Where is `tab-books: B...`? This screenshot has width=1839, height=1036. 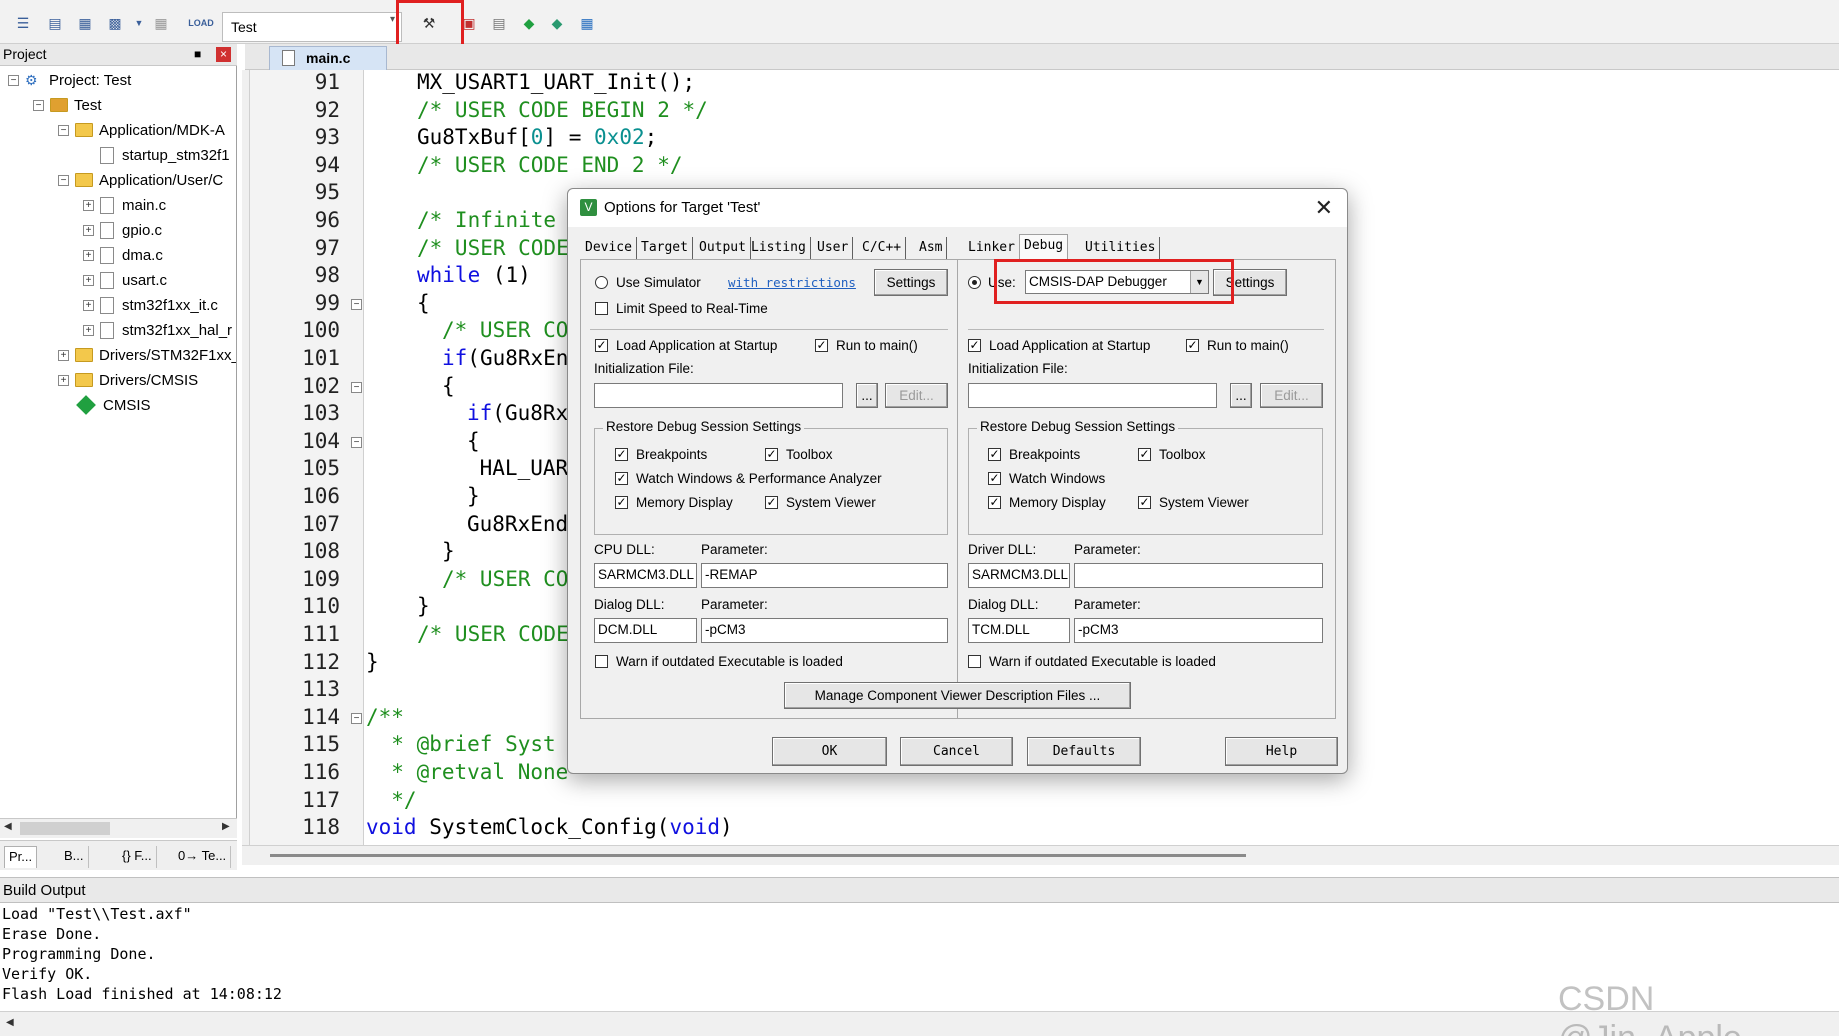 tab-books: B... is located at coordinates (74, 857).